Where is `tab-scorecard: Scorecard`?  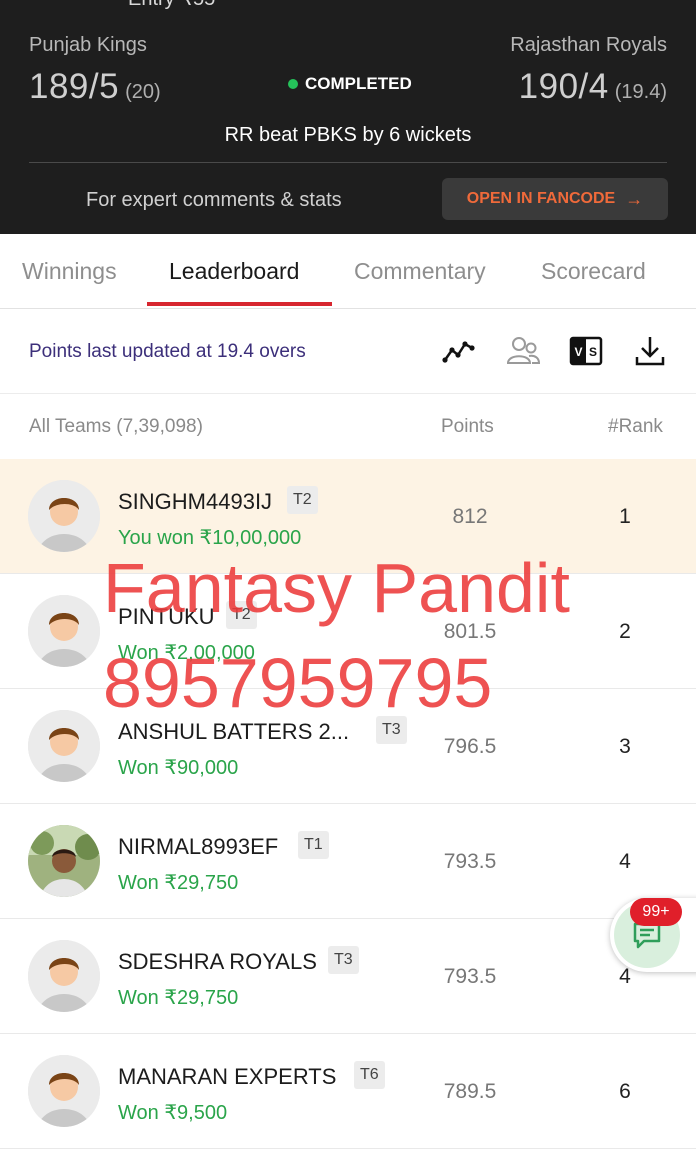
tab-scorecard: Scorecard is located at coordinates (593, 271).